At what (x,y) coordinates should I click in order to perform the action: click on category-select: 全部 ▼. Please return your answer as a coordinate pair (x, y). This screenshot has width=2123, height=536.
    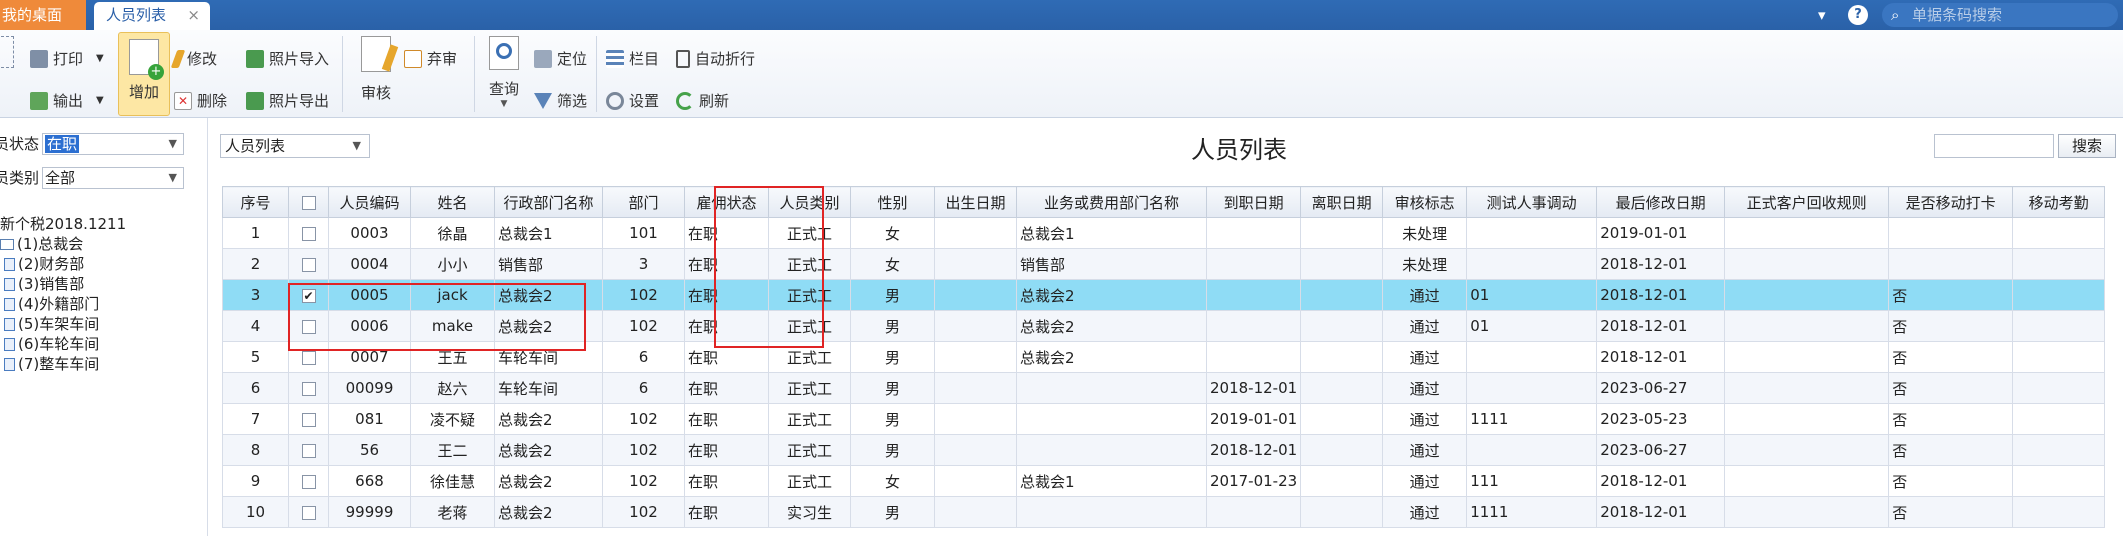
    Looking at the image, I should click on (113, 178).